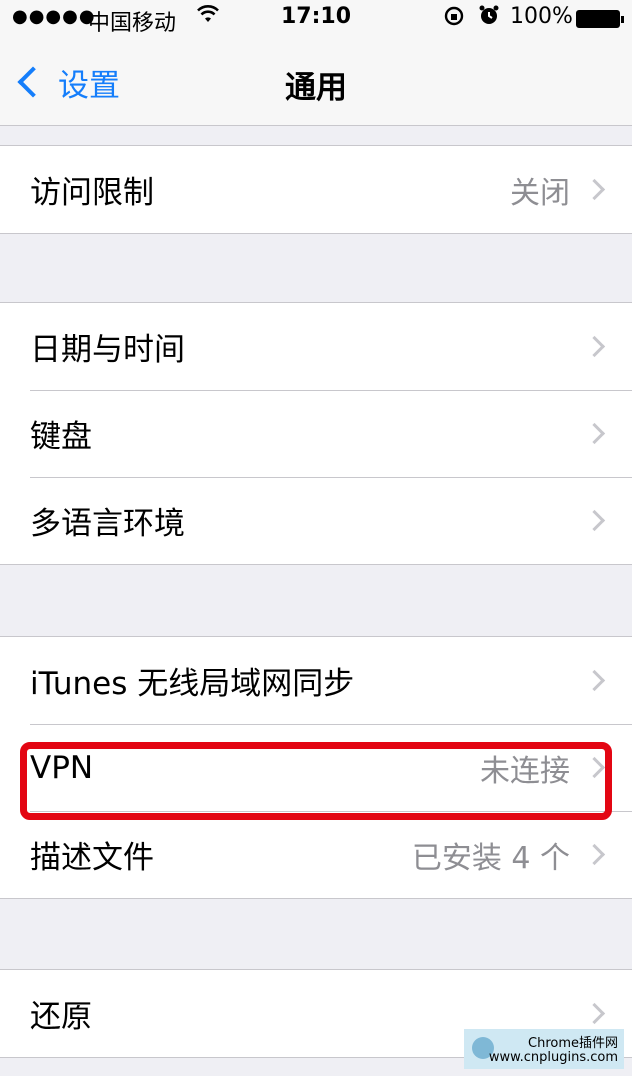  I want to click on battery-icon, so click(600, 19).